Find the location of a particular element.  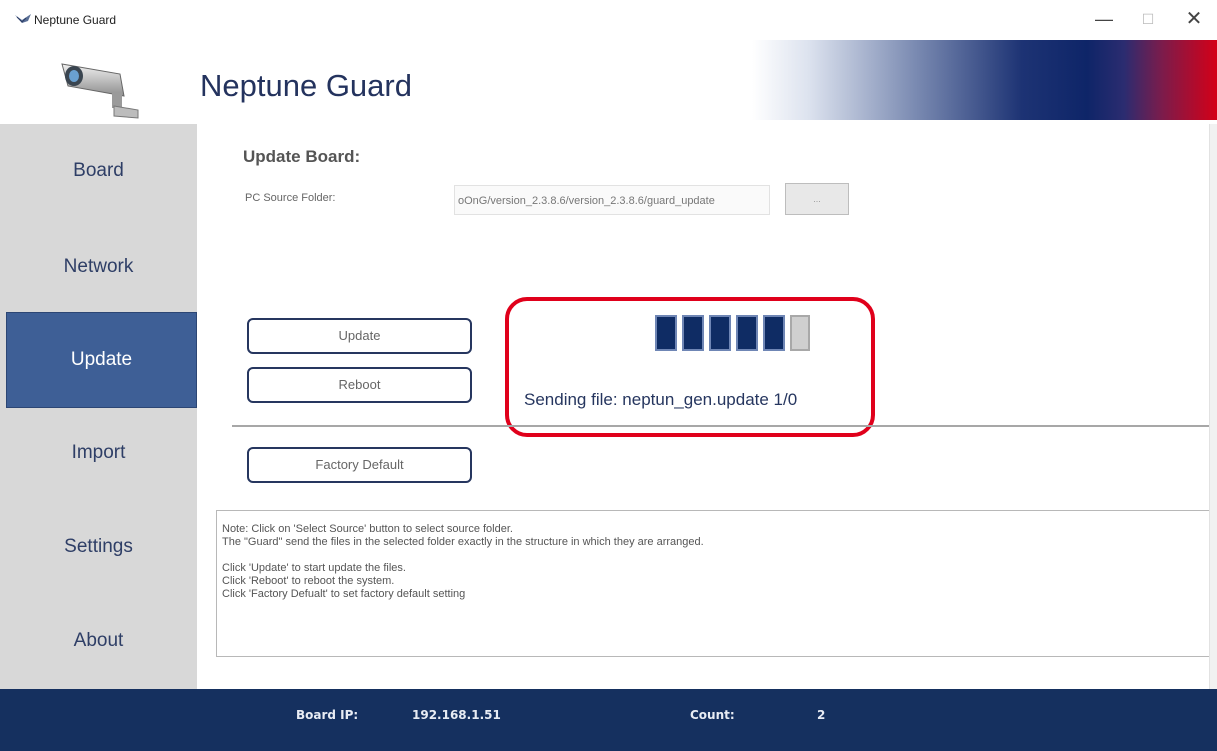

progress-indicator is located at coordinates (732, 333).